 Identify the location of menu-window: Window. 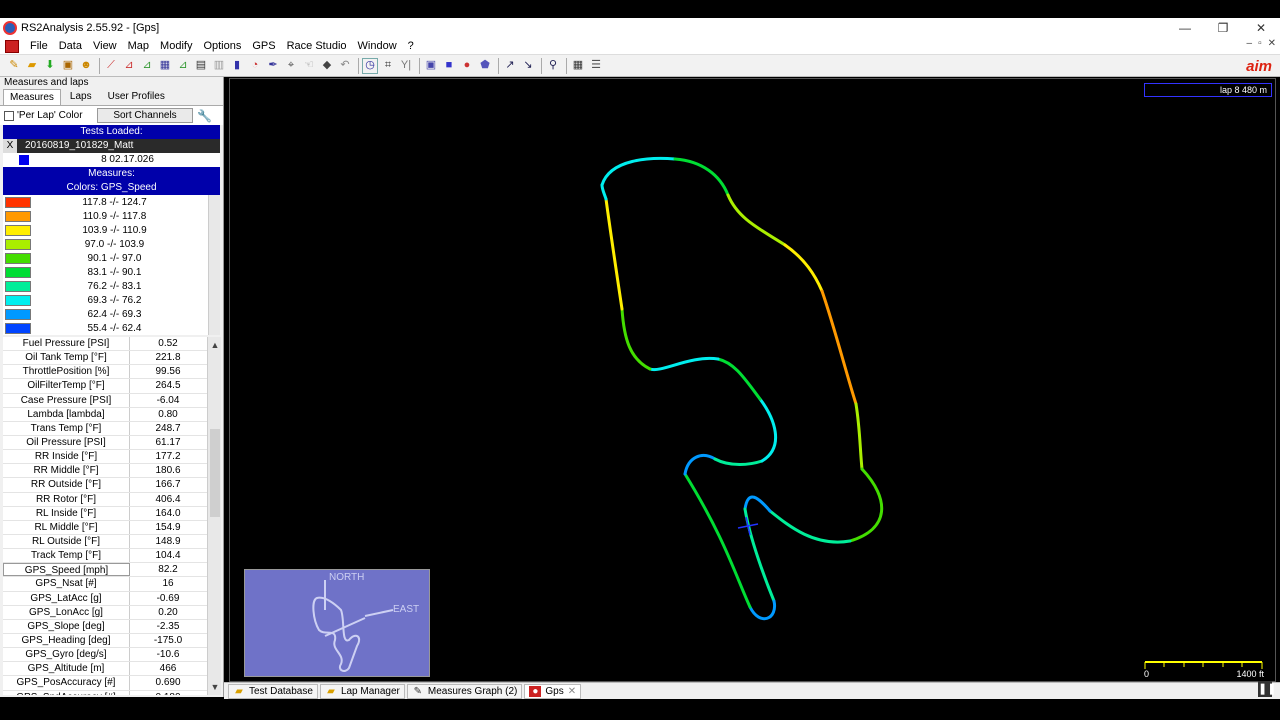
(378, 46).